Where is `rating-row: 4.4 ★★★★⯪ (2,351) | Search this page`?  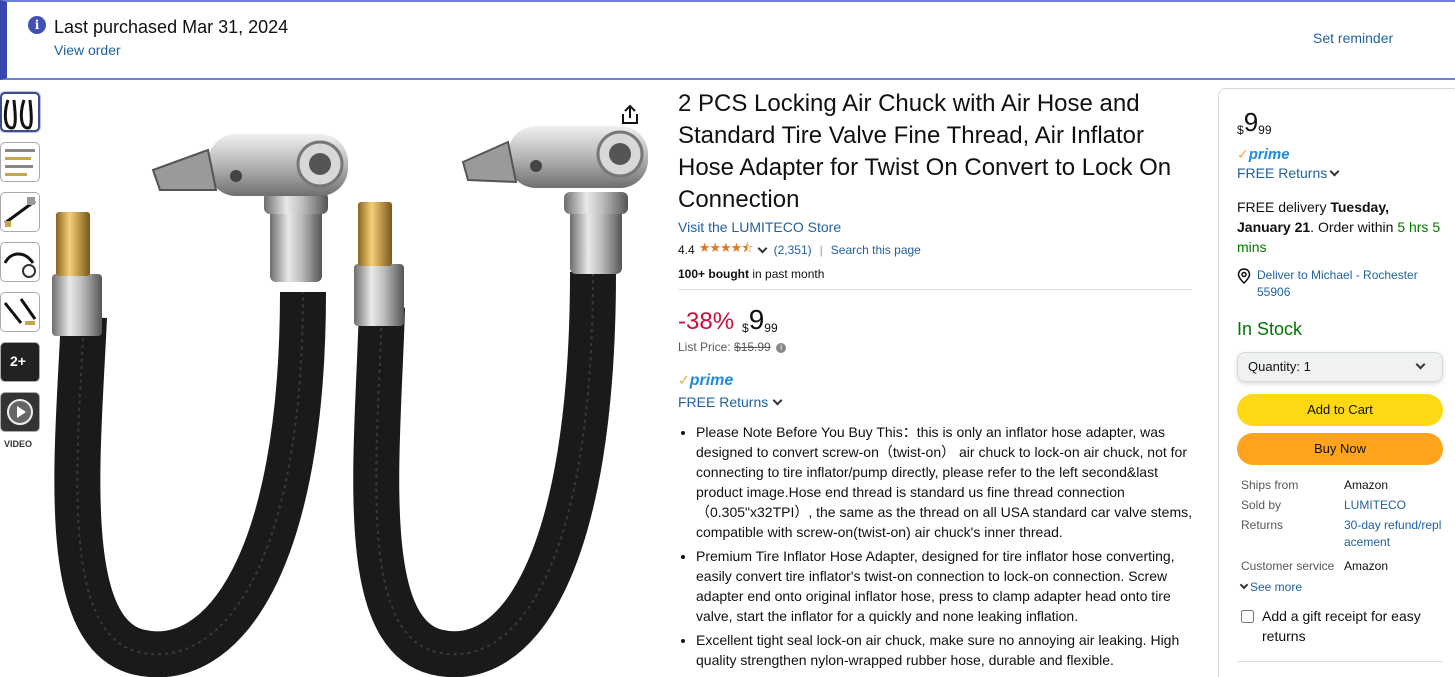
rating-row: 4.4 ★★★★⯪ (2,351) | Search this page is located at coordinates (936, 250).